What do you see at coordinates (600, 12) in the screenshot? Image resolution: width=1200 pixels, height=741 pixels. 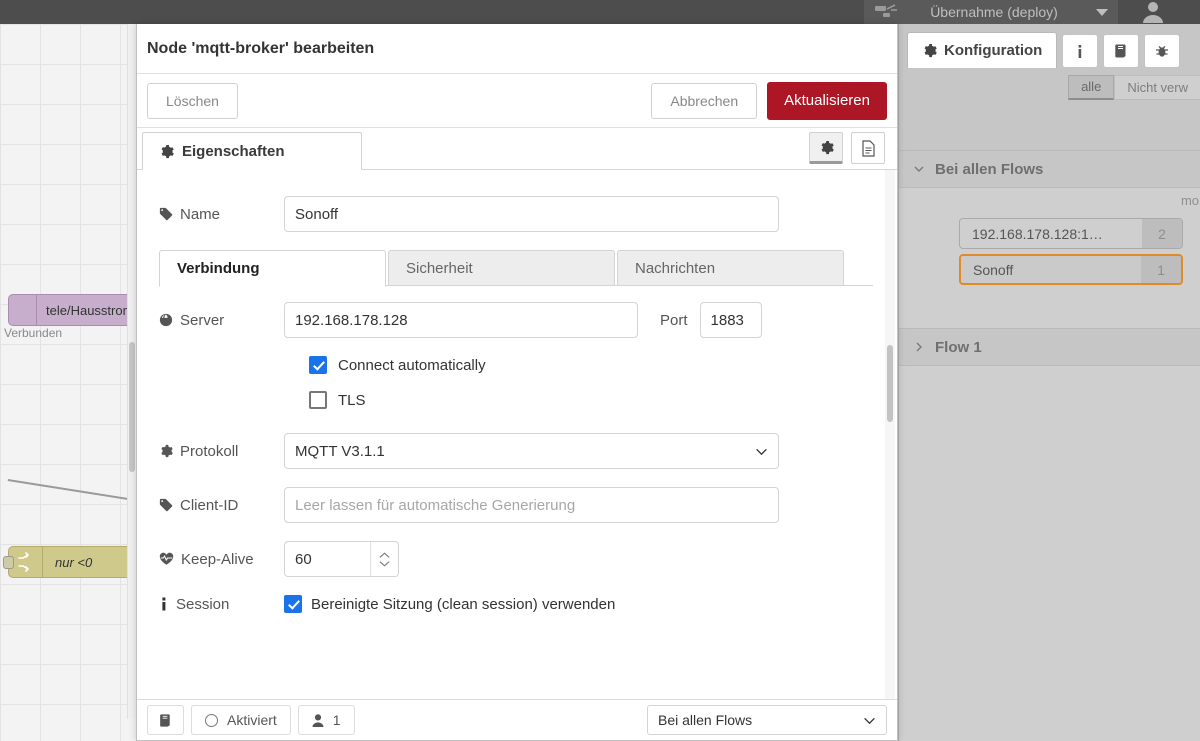 I see `top-header-bar: Übernahme (deploy)` at bounding box center [600, 12].